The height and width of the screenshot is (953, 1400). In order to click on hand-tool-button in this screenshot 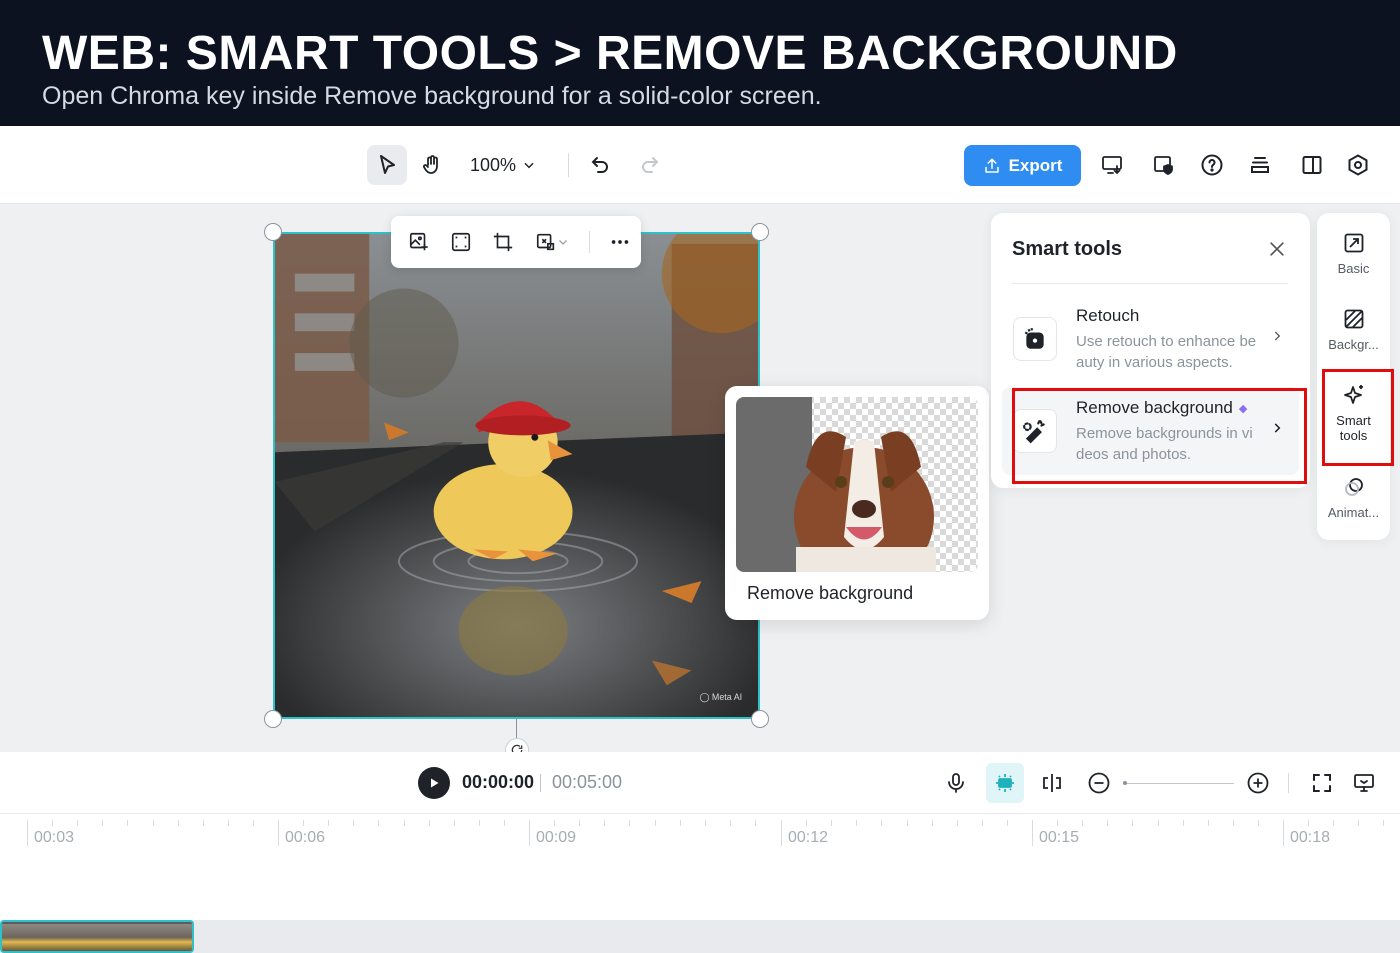, I will do `click(432, 165)`.